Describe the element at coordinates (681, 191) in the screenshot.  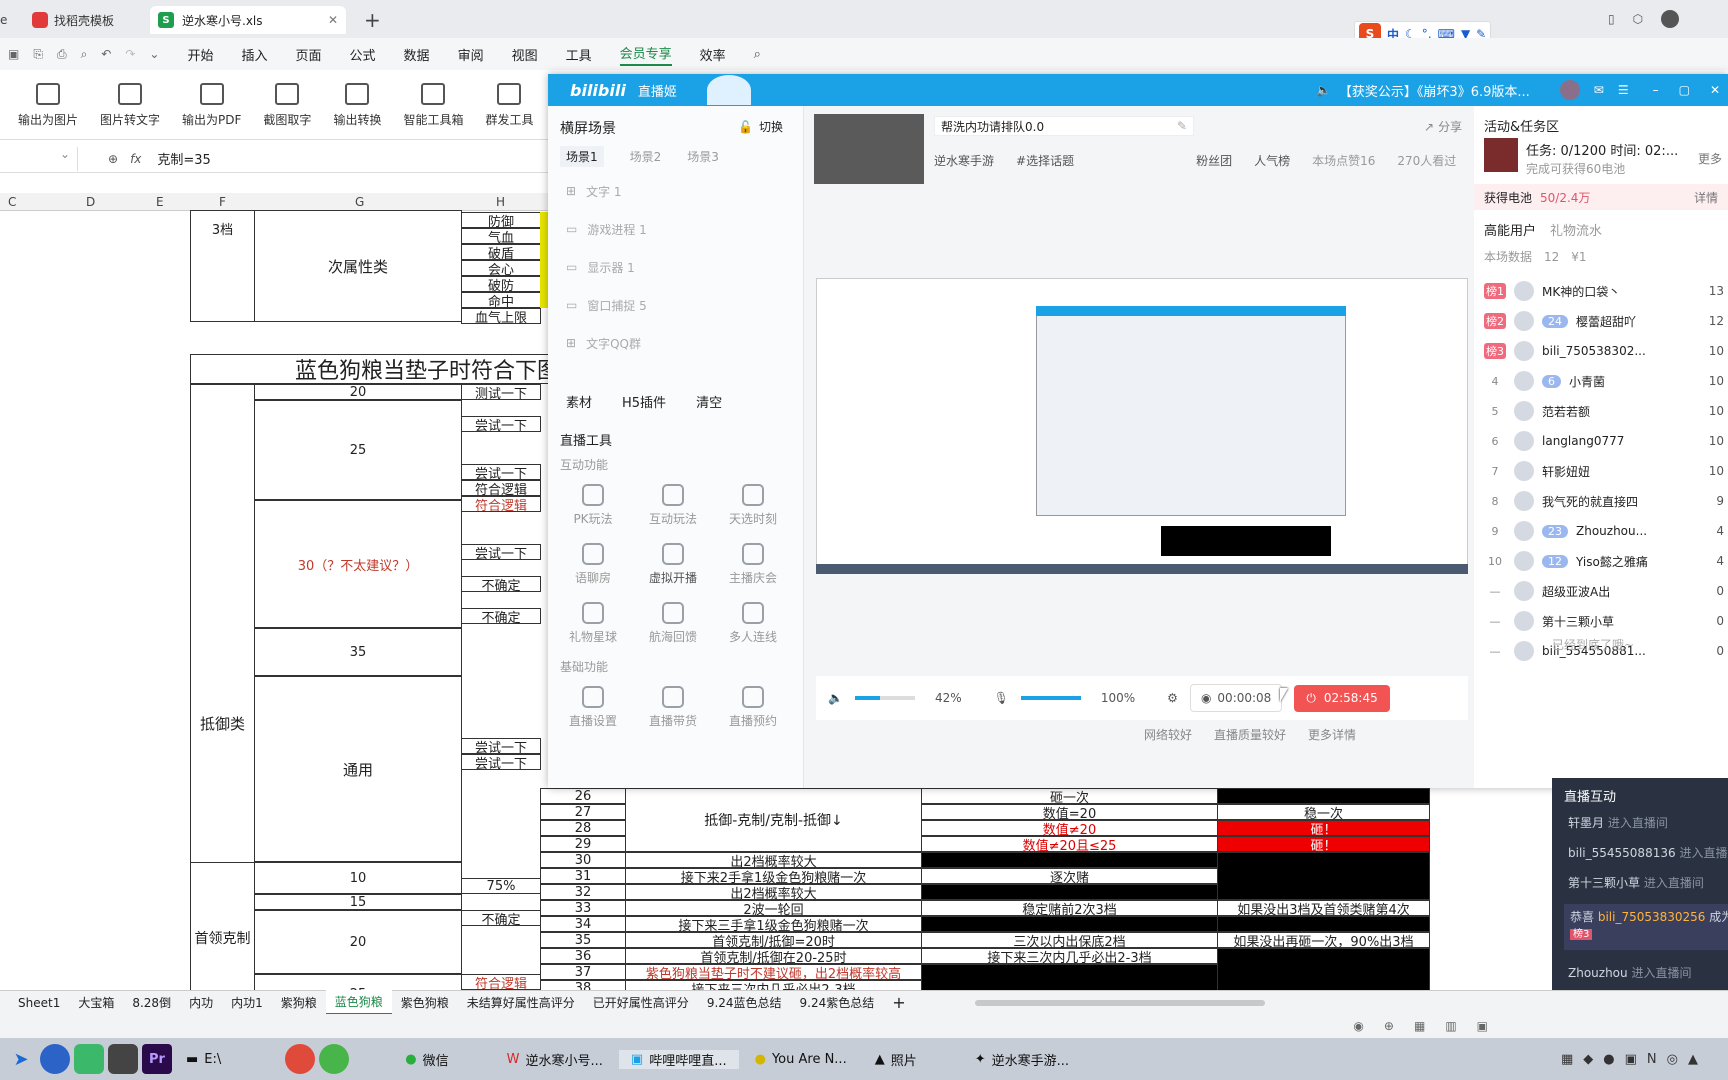
I see `source-item: ⊞ 文字 1` at that location.